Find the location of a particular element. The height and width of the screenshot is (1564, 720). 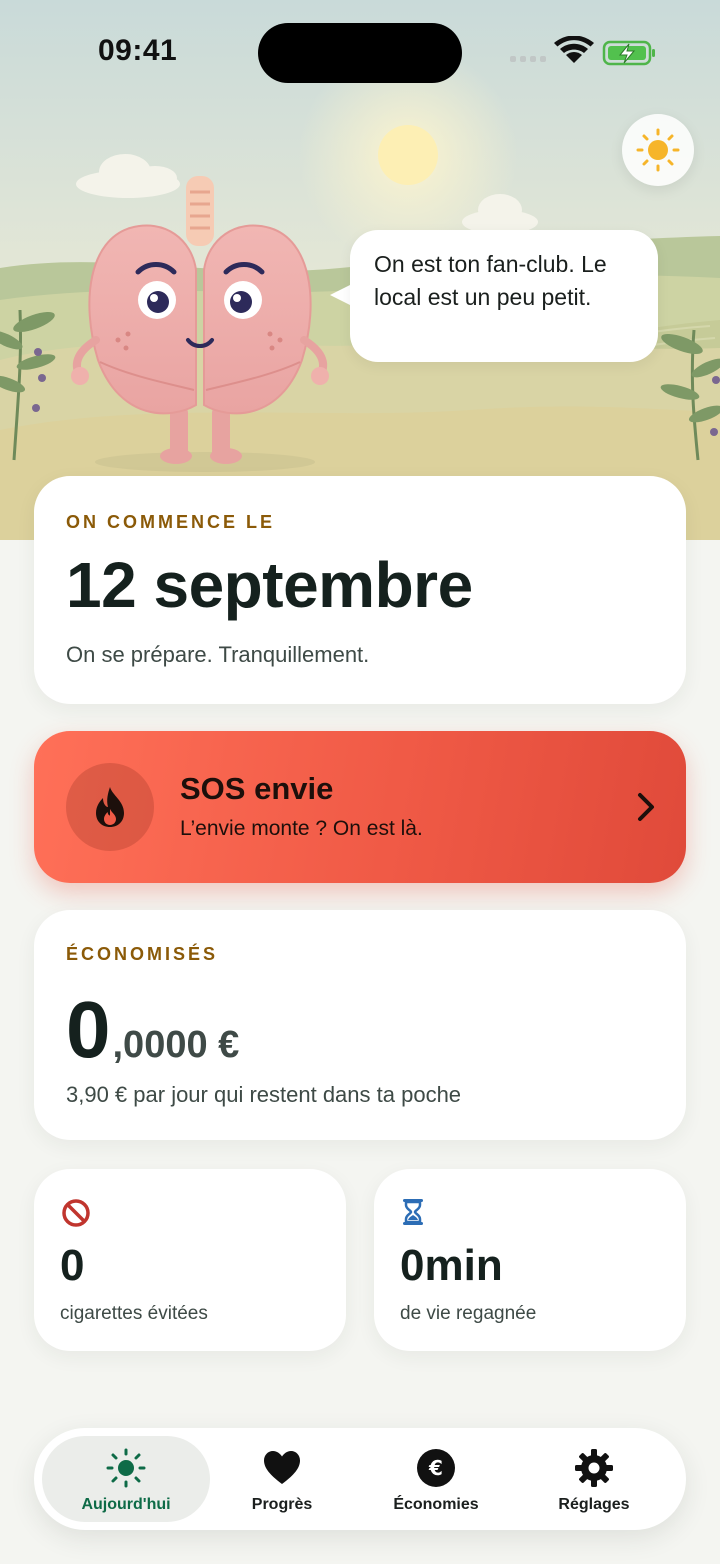

tab-settings-label: Réglages is located at coordinates (594, 1504).